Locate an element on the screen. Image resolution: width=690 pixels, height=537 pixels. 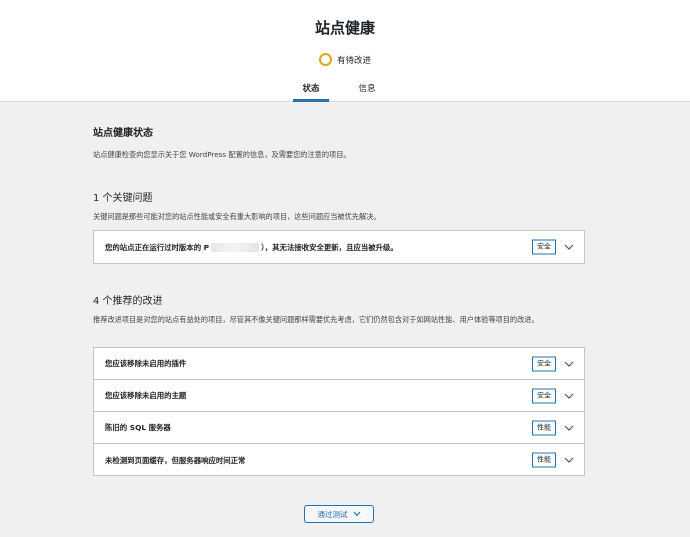
issue-title: 您应该移除未启用的插件 is located at coordinates (146, 363).